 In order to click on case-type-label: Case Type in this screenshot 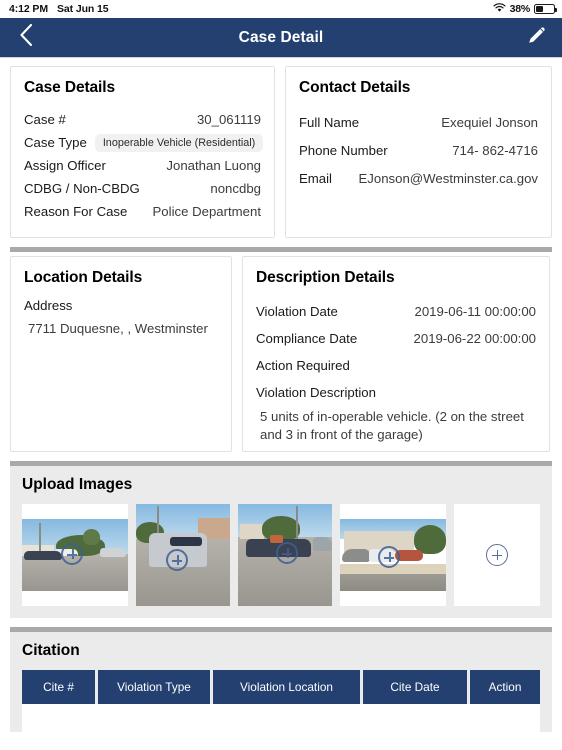, I will do `click(55, 142)`.